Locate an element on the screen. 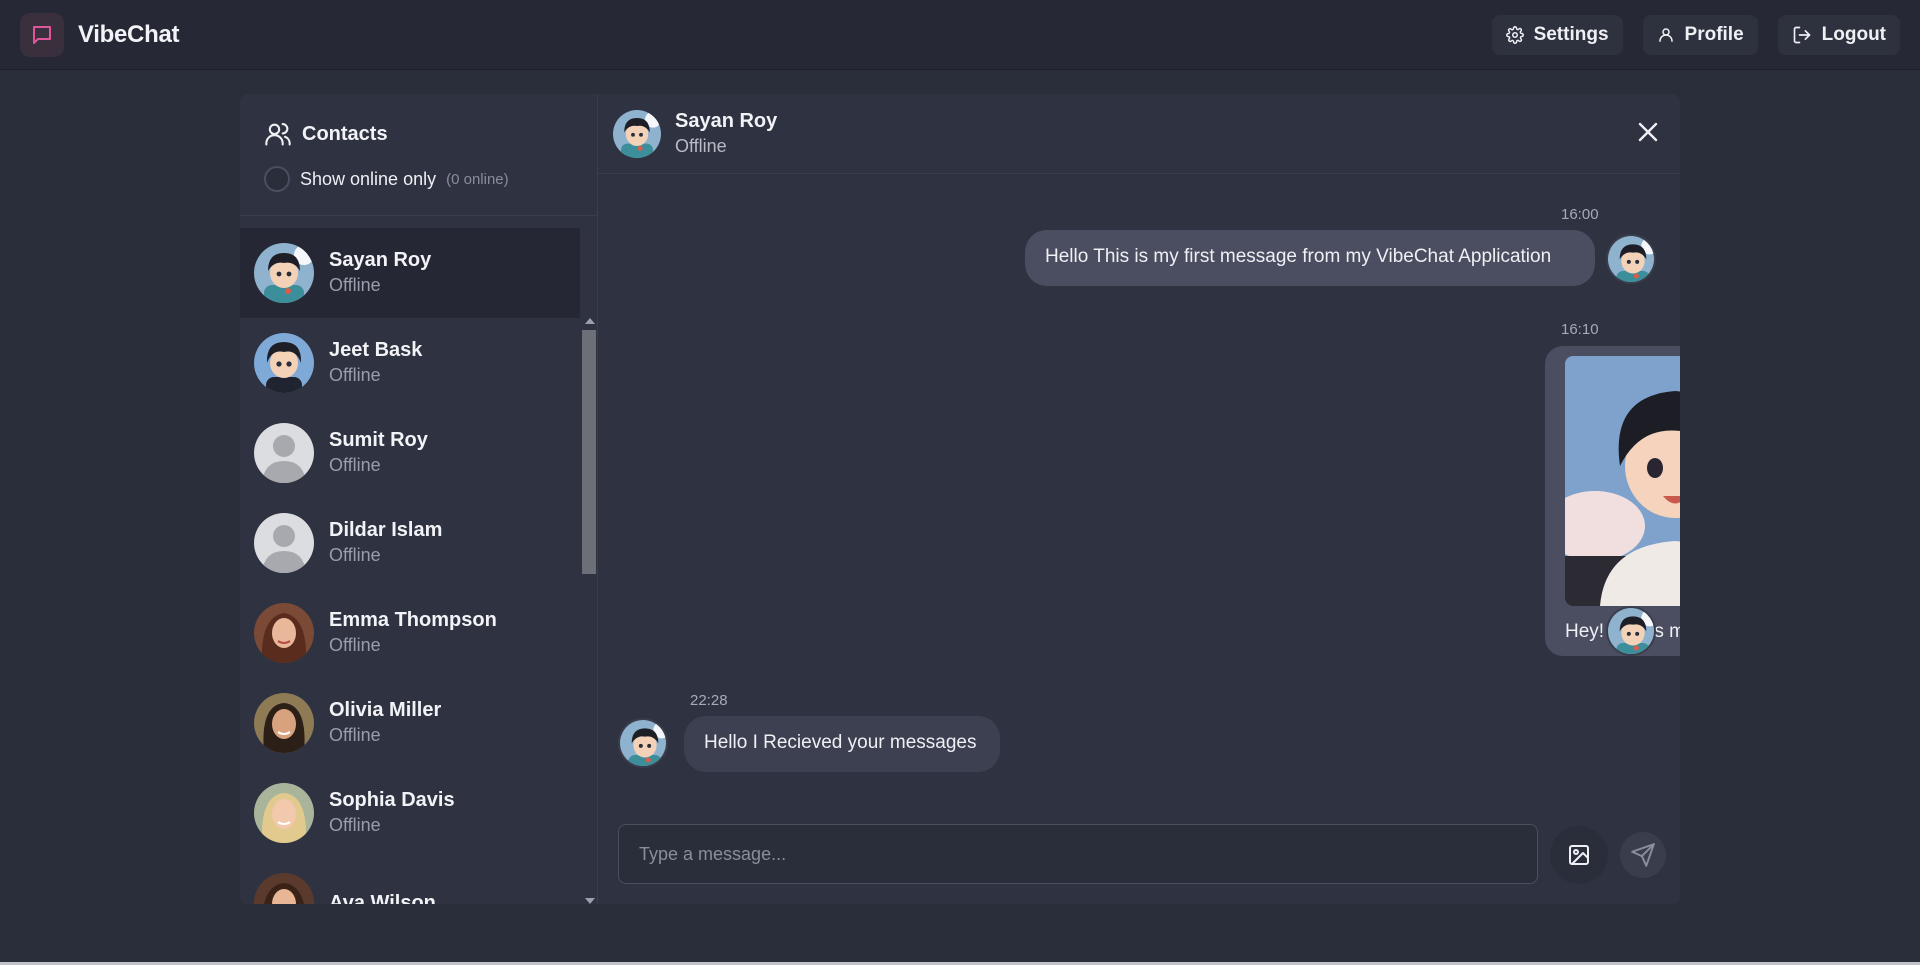 This screenshot has width=1920, height=965. contact-name: Sayan Roy is located at coordinates (380, 260).